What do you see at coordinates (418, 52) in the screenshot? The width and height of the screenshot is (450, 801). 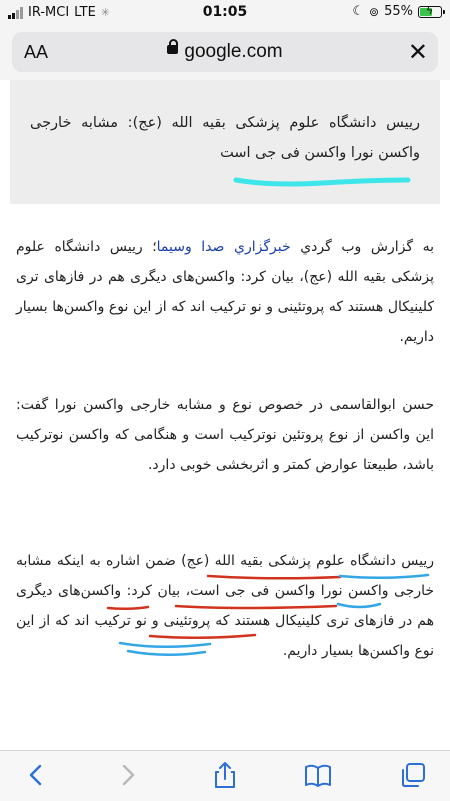 I see `close-icon: ✕` at bounding box center [418, 52].